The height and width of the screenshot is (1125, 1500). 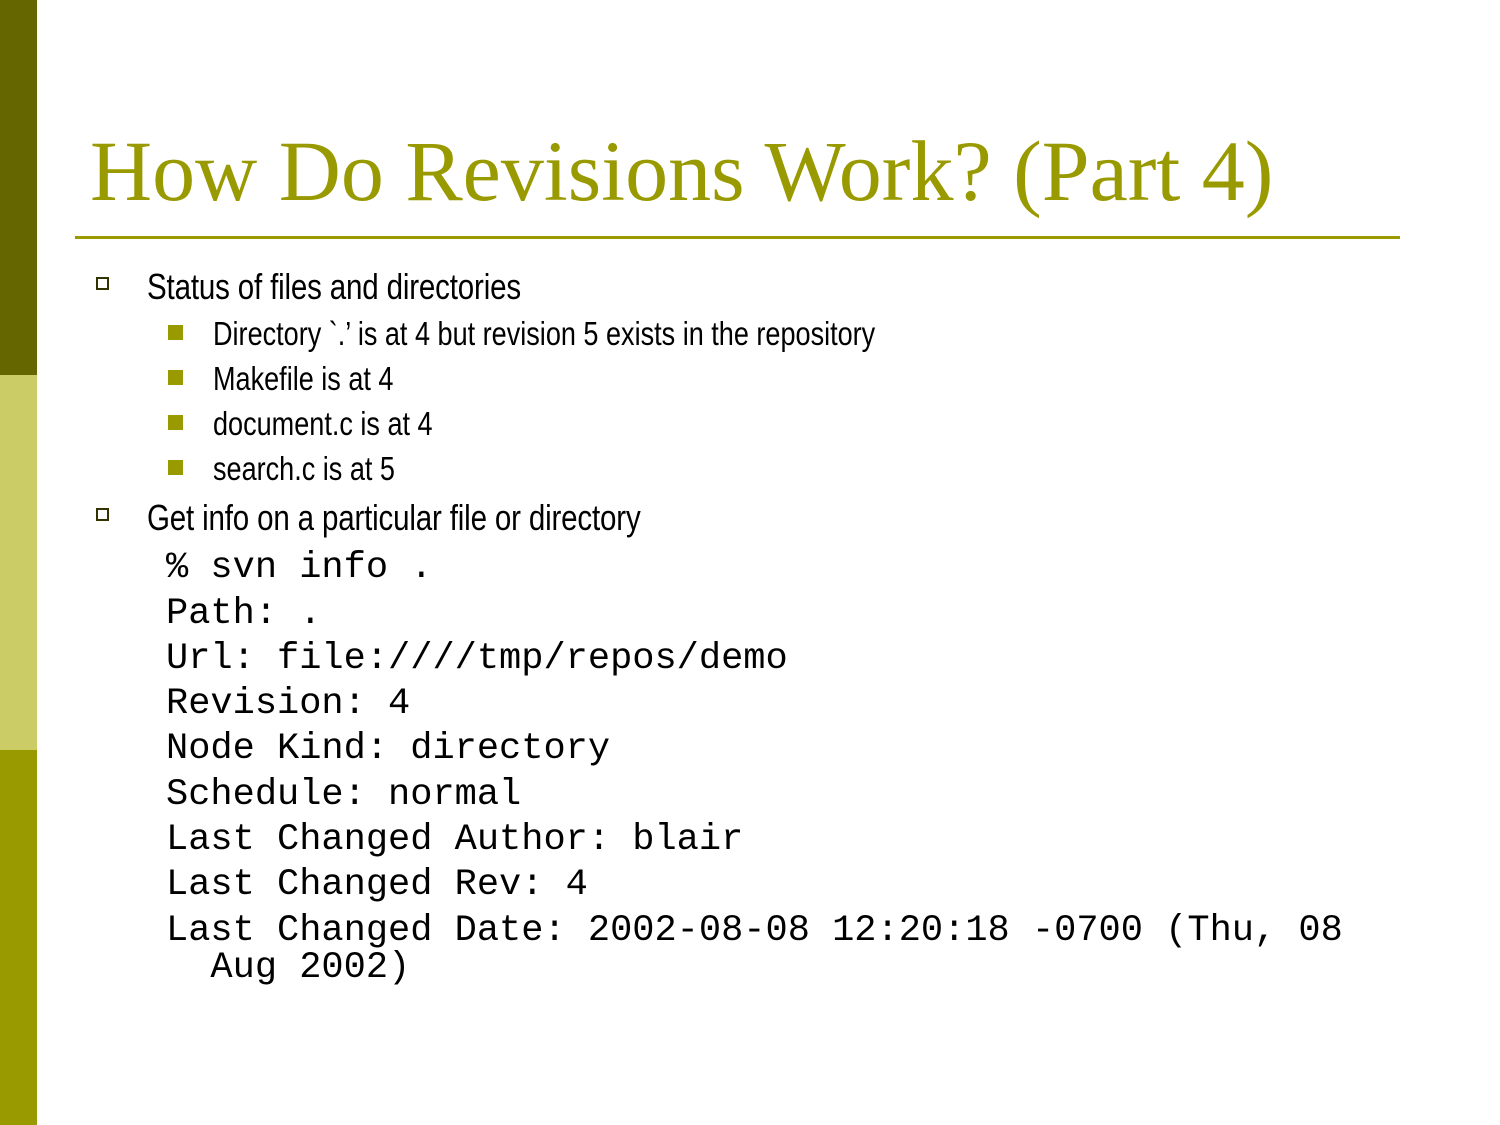 What do you see at coordinates (377, 885) in the screenshot?
I see `code-line: Last Changed Rev: 4` at bounding box center [377, 885].